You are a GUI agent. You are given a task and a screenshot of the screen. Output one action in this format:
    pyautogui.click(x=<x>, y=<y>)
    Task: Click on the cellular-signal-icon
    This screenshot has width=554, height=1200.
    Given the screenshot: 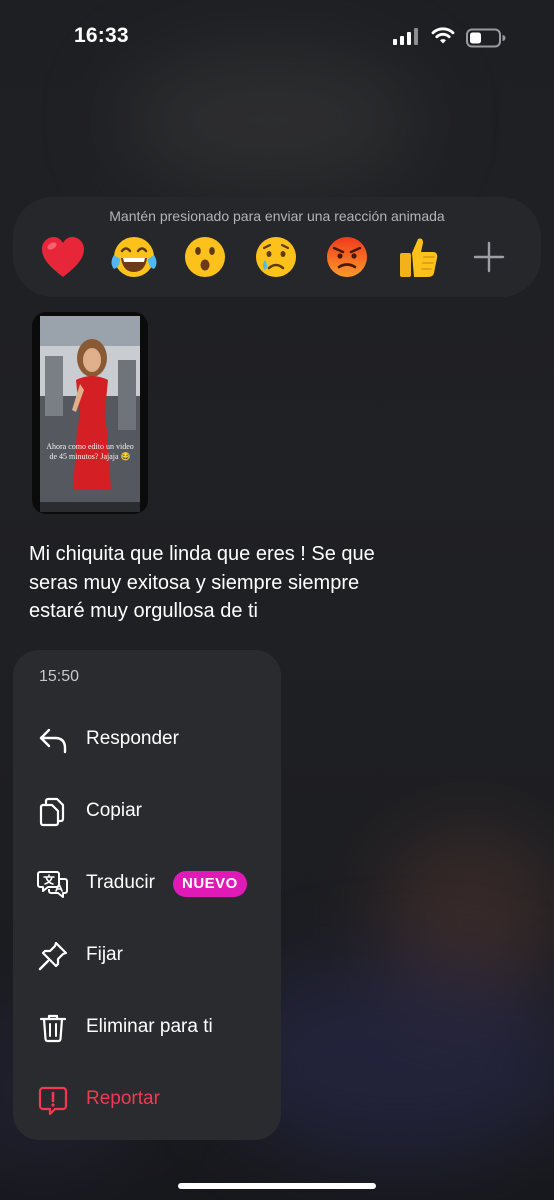 What is the action you would take?
    pyautogui.click(x=405, y=36)
    